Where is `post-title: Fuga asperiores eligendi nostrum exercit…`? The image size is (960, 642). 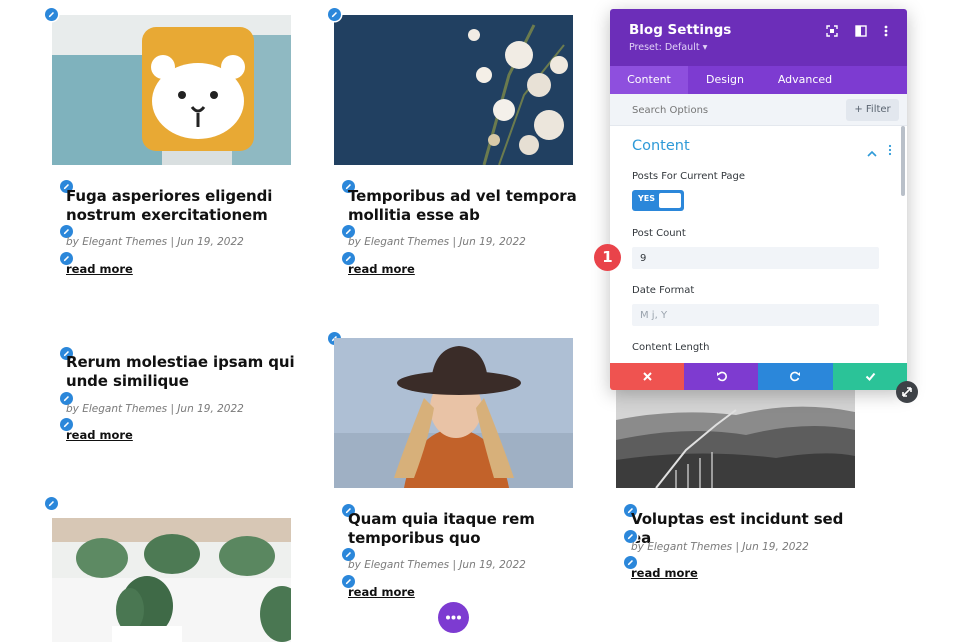
post-title: Fuga asperiores eligendi nostrum exercit… is located at coordinates (181, 206).